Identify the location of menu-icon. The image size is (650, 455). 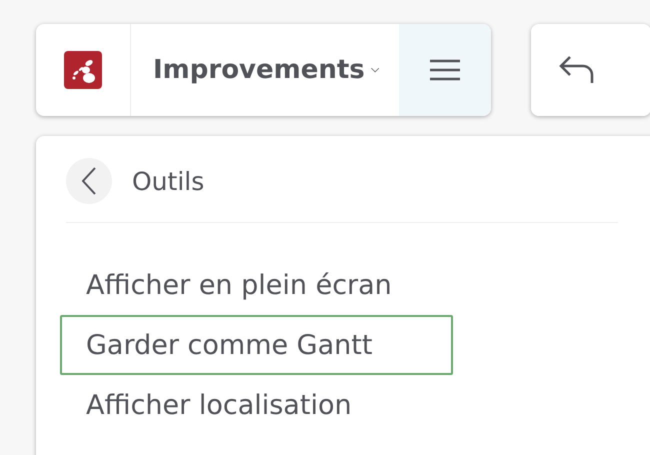
(445, 70).